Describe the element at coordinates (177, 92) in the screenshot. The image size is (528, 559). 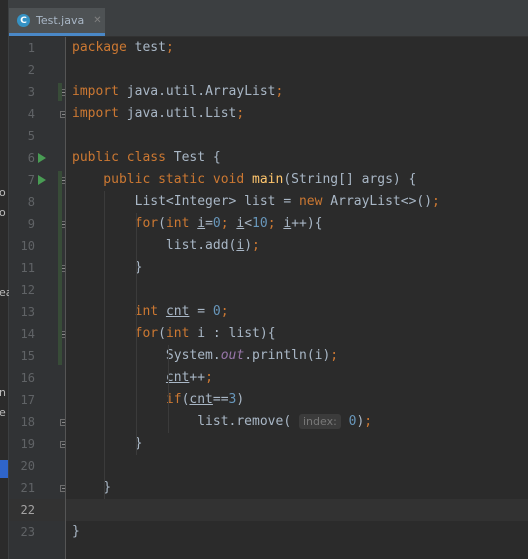
I see `code-text: import java.util.ArrayList;` at that location.